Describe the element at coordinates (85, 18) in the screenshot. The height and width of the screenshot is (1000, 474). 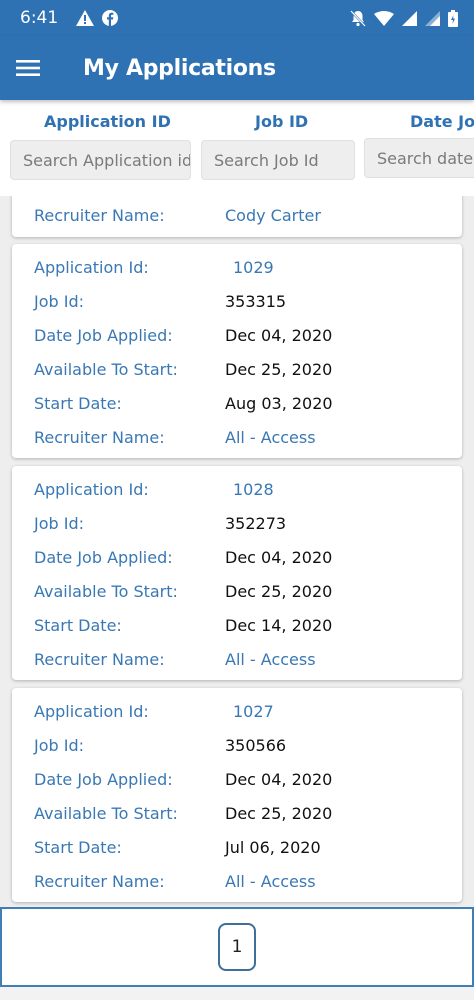
I see `warning-icon` at that location.